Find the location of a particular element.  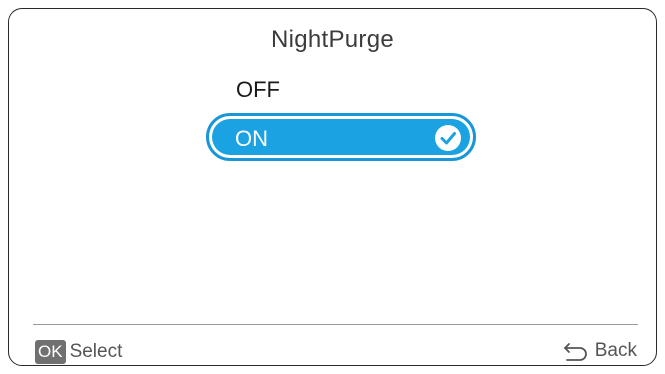

page-title: NightPurge is located at coordinates (332, 39).